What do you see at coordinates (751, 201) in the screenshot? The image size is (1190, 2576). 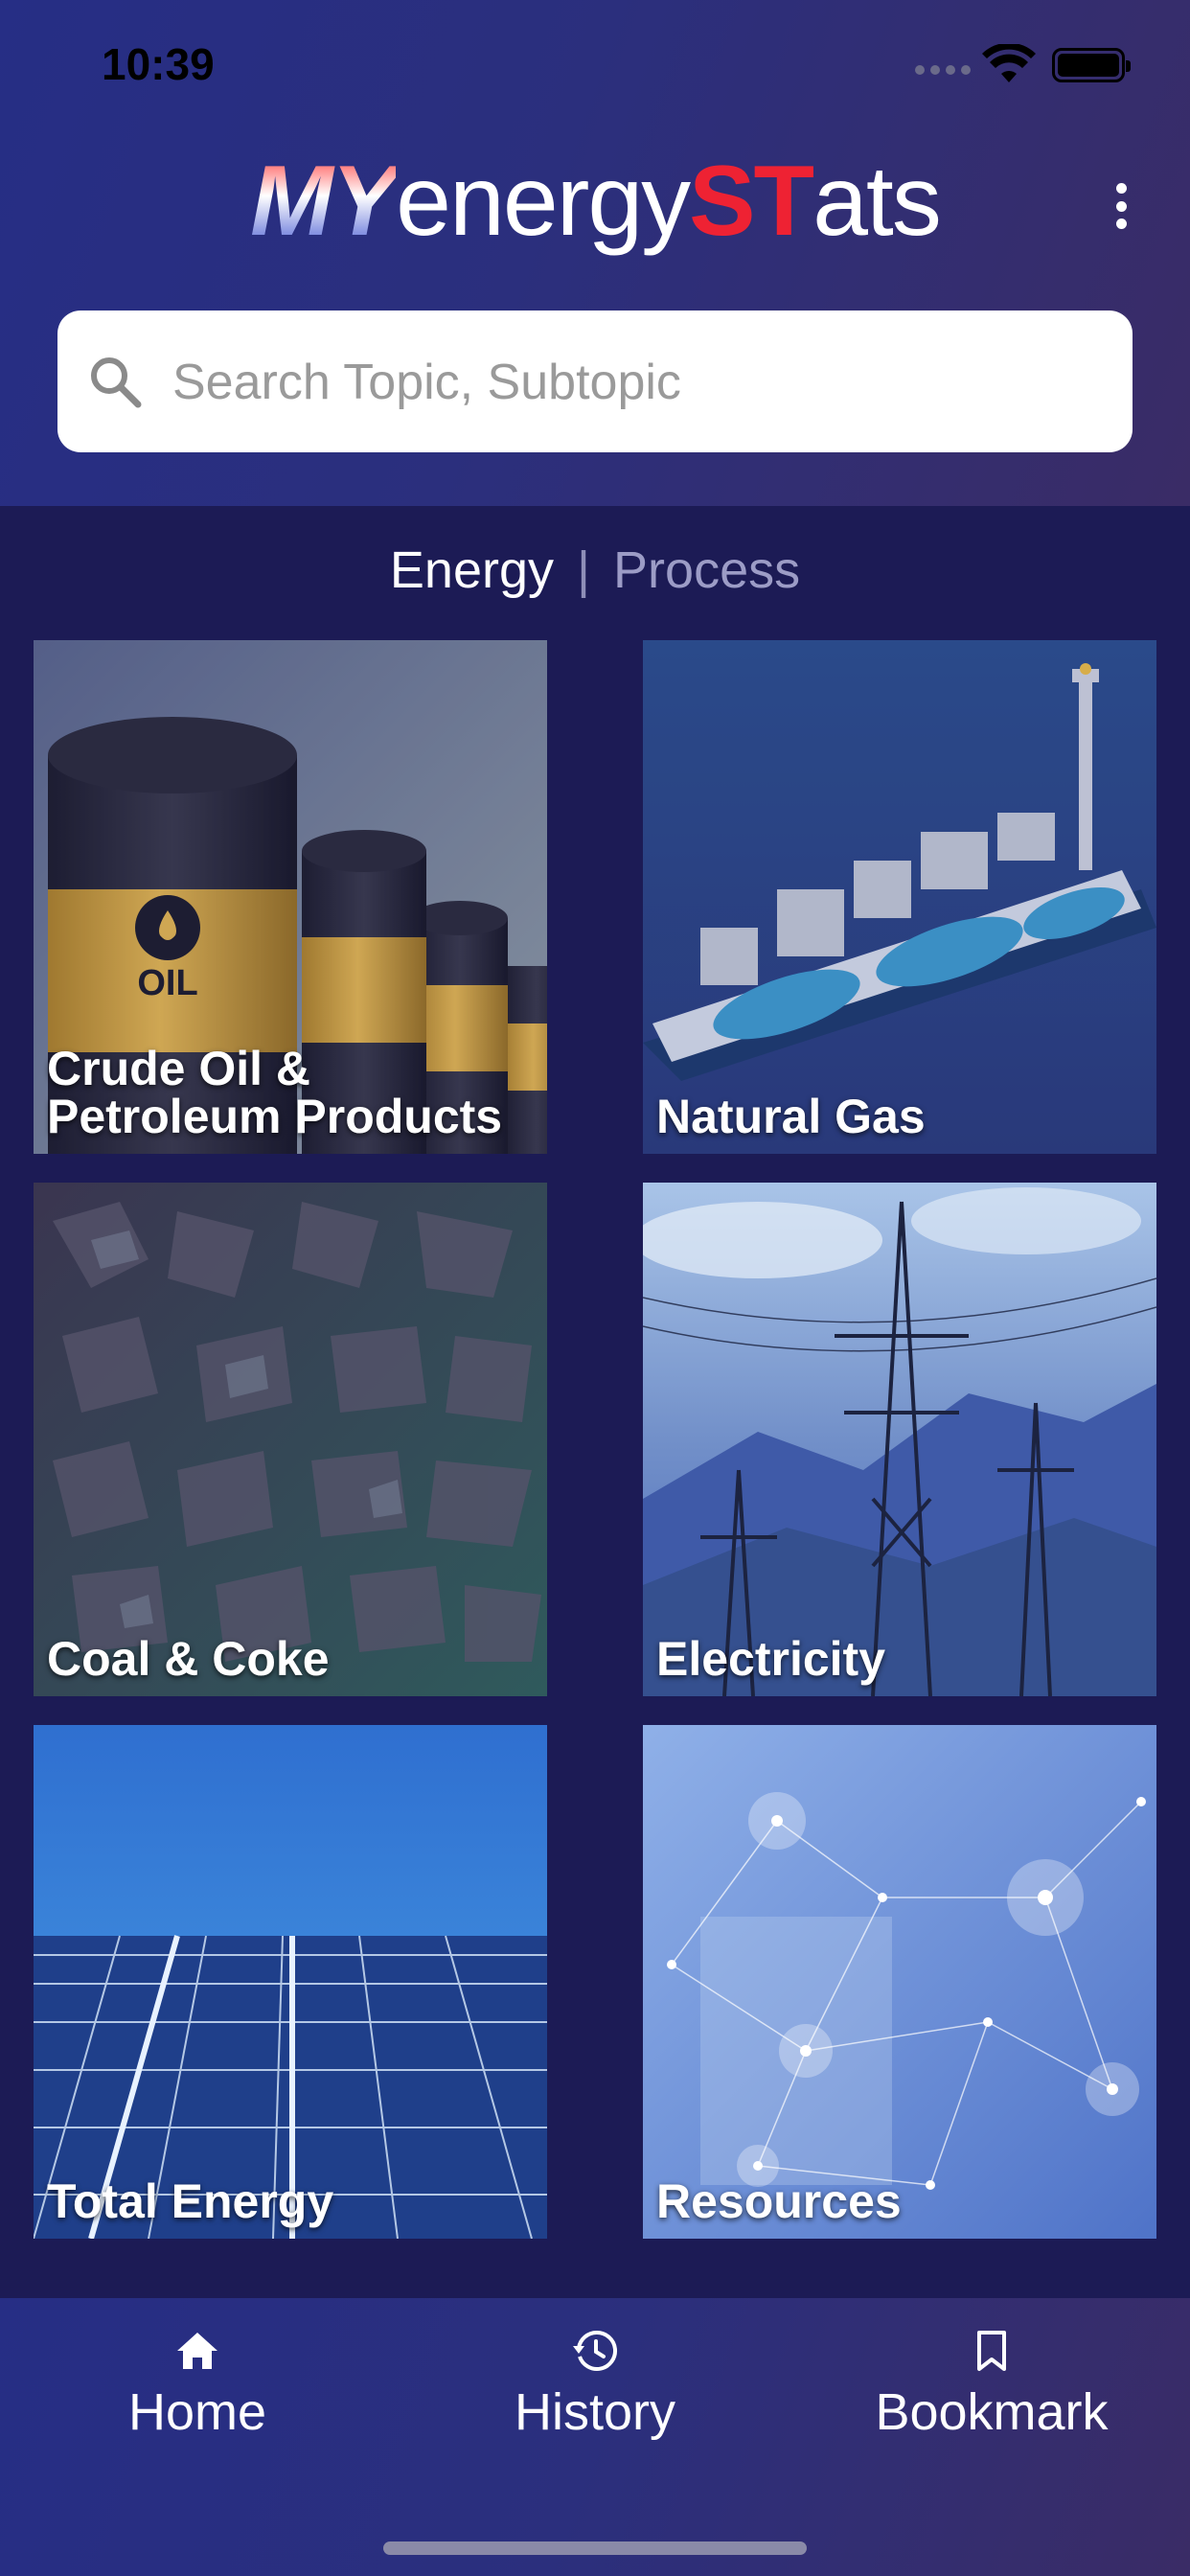 I see `logo-part-st: ST` at bounding box center [751, 201].